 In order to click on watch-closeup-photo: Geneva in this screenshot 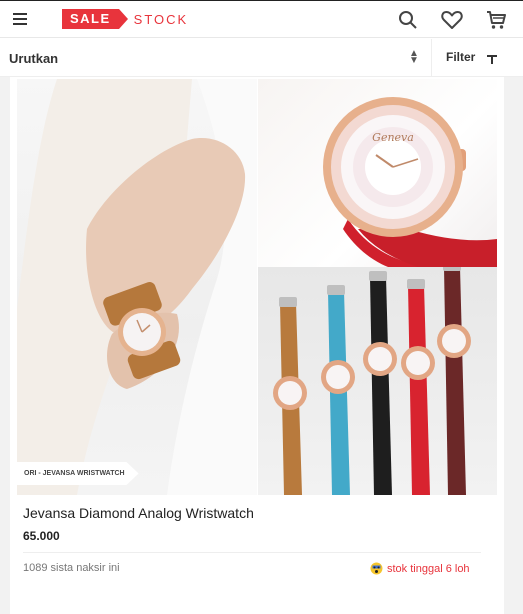, I will do `click(377, 173)`.